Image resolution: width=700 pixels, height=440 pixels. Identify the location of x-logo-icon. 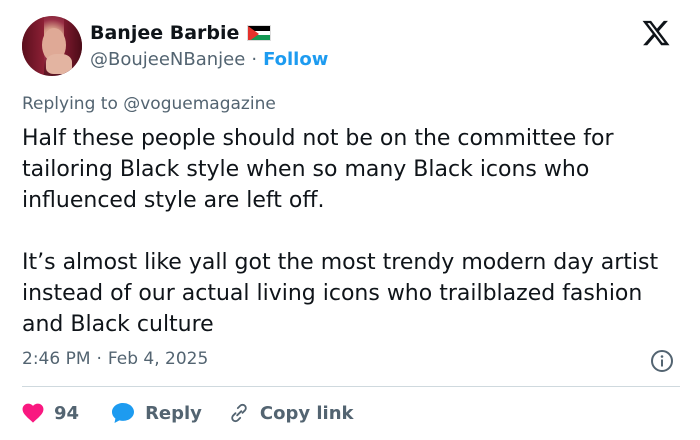
(656, 33).